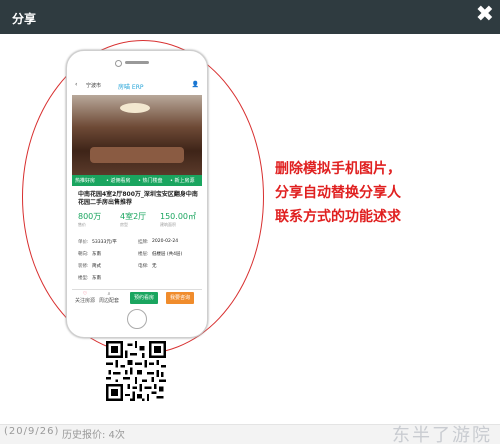 The width and height of the screenshot is (500, 447). I want to click on footer-history: 历史报价: 4次, so click(93, 435).